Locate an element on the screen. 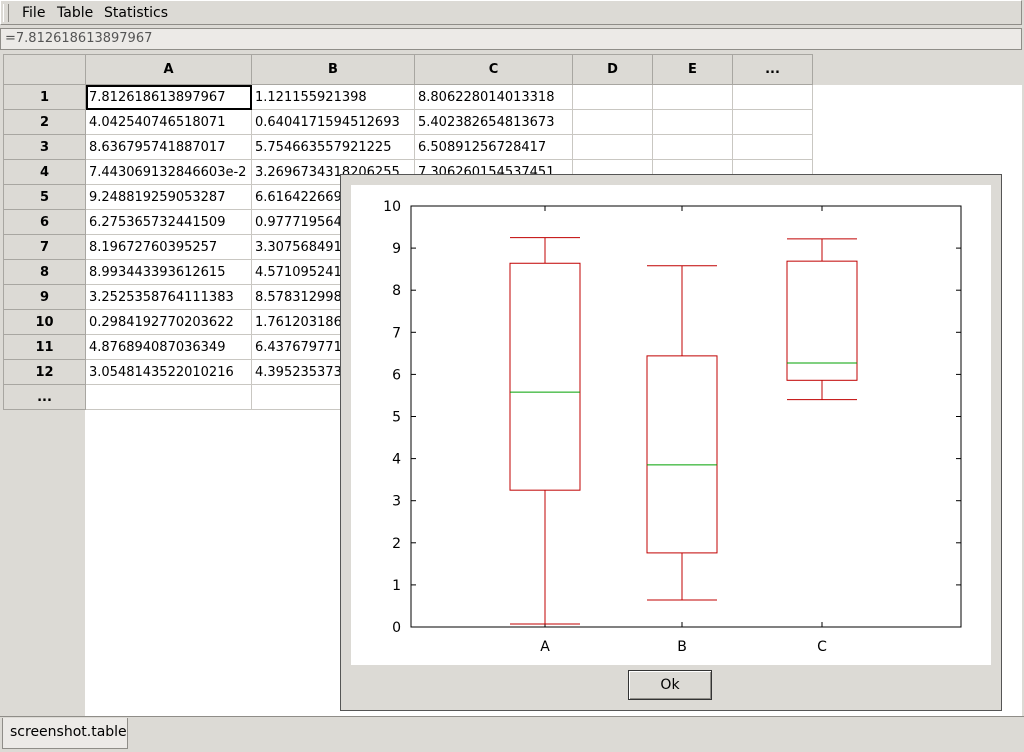 Image resolution: width=1024 pixels, height=752 pixels. table-cell: 4.042540746518071 is located at coordinates (168, 122).